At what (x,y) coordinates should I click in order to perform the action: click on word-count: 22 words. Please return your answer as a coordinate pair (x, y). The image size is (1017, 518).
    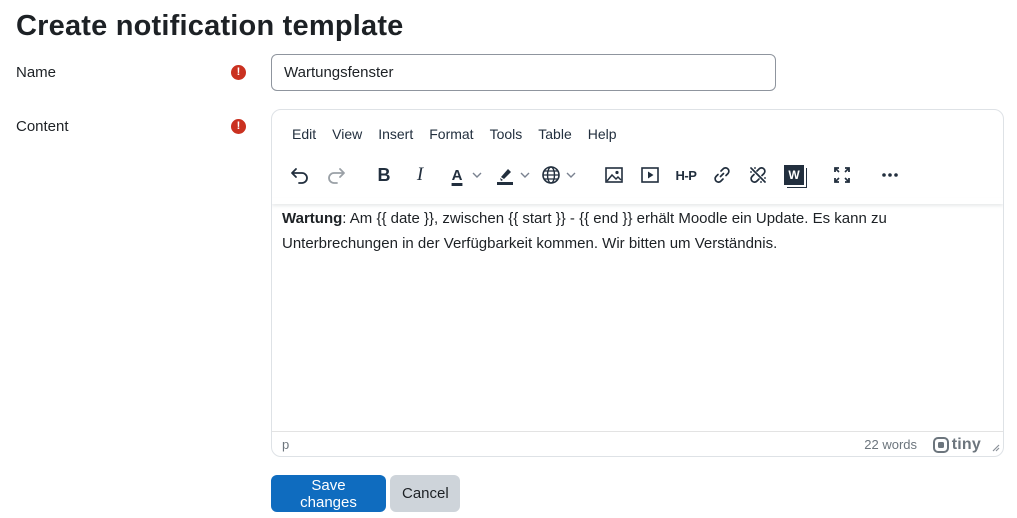
    Looking at the image, I should click on (890, 444).